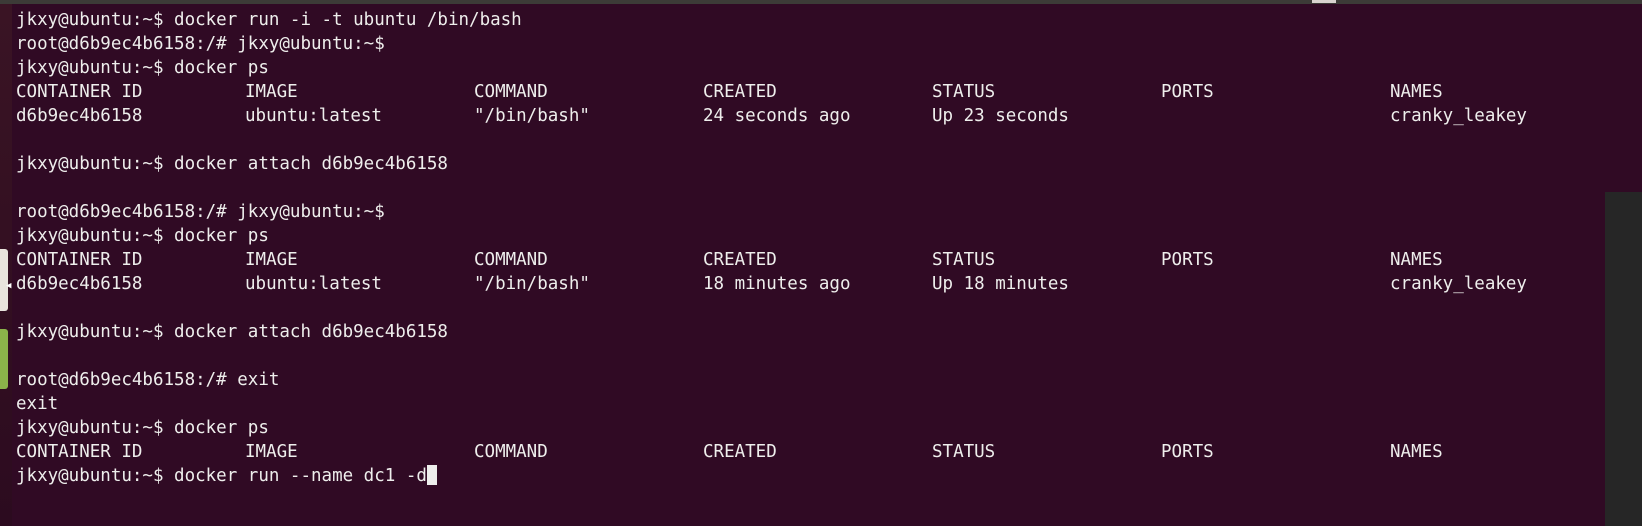 This screenshot has width=1642, height=526. What do you see at coordinates (1324, 1) in the screenshot?
I see `indicator-icon` at bounding box center [1324, 1].